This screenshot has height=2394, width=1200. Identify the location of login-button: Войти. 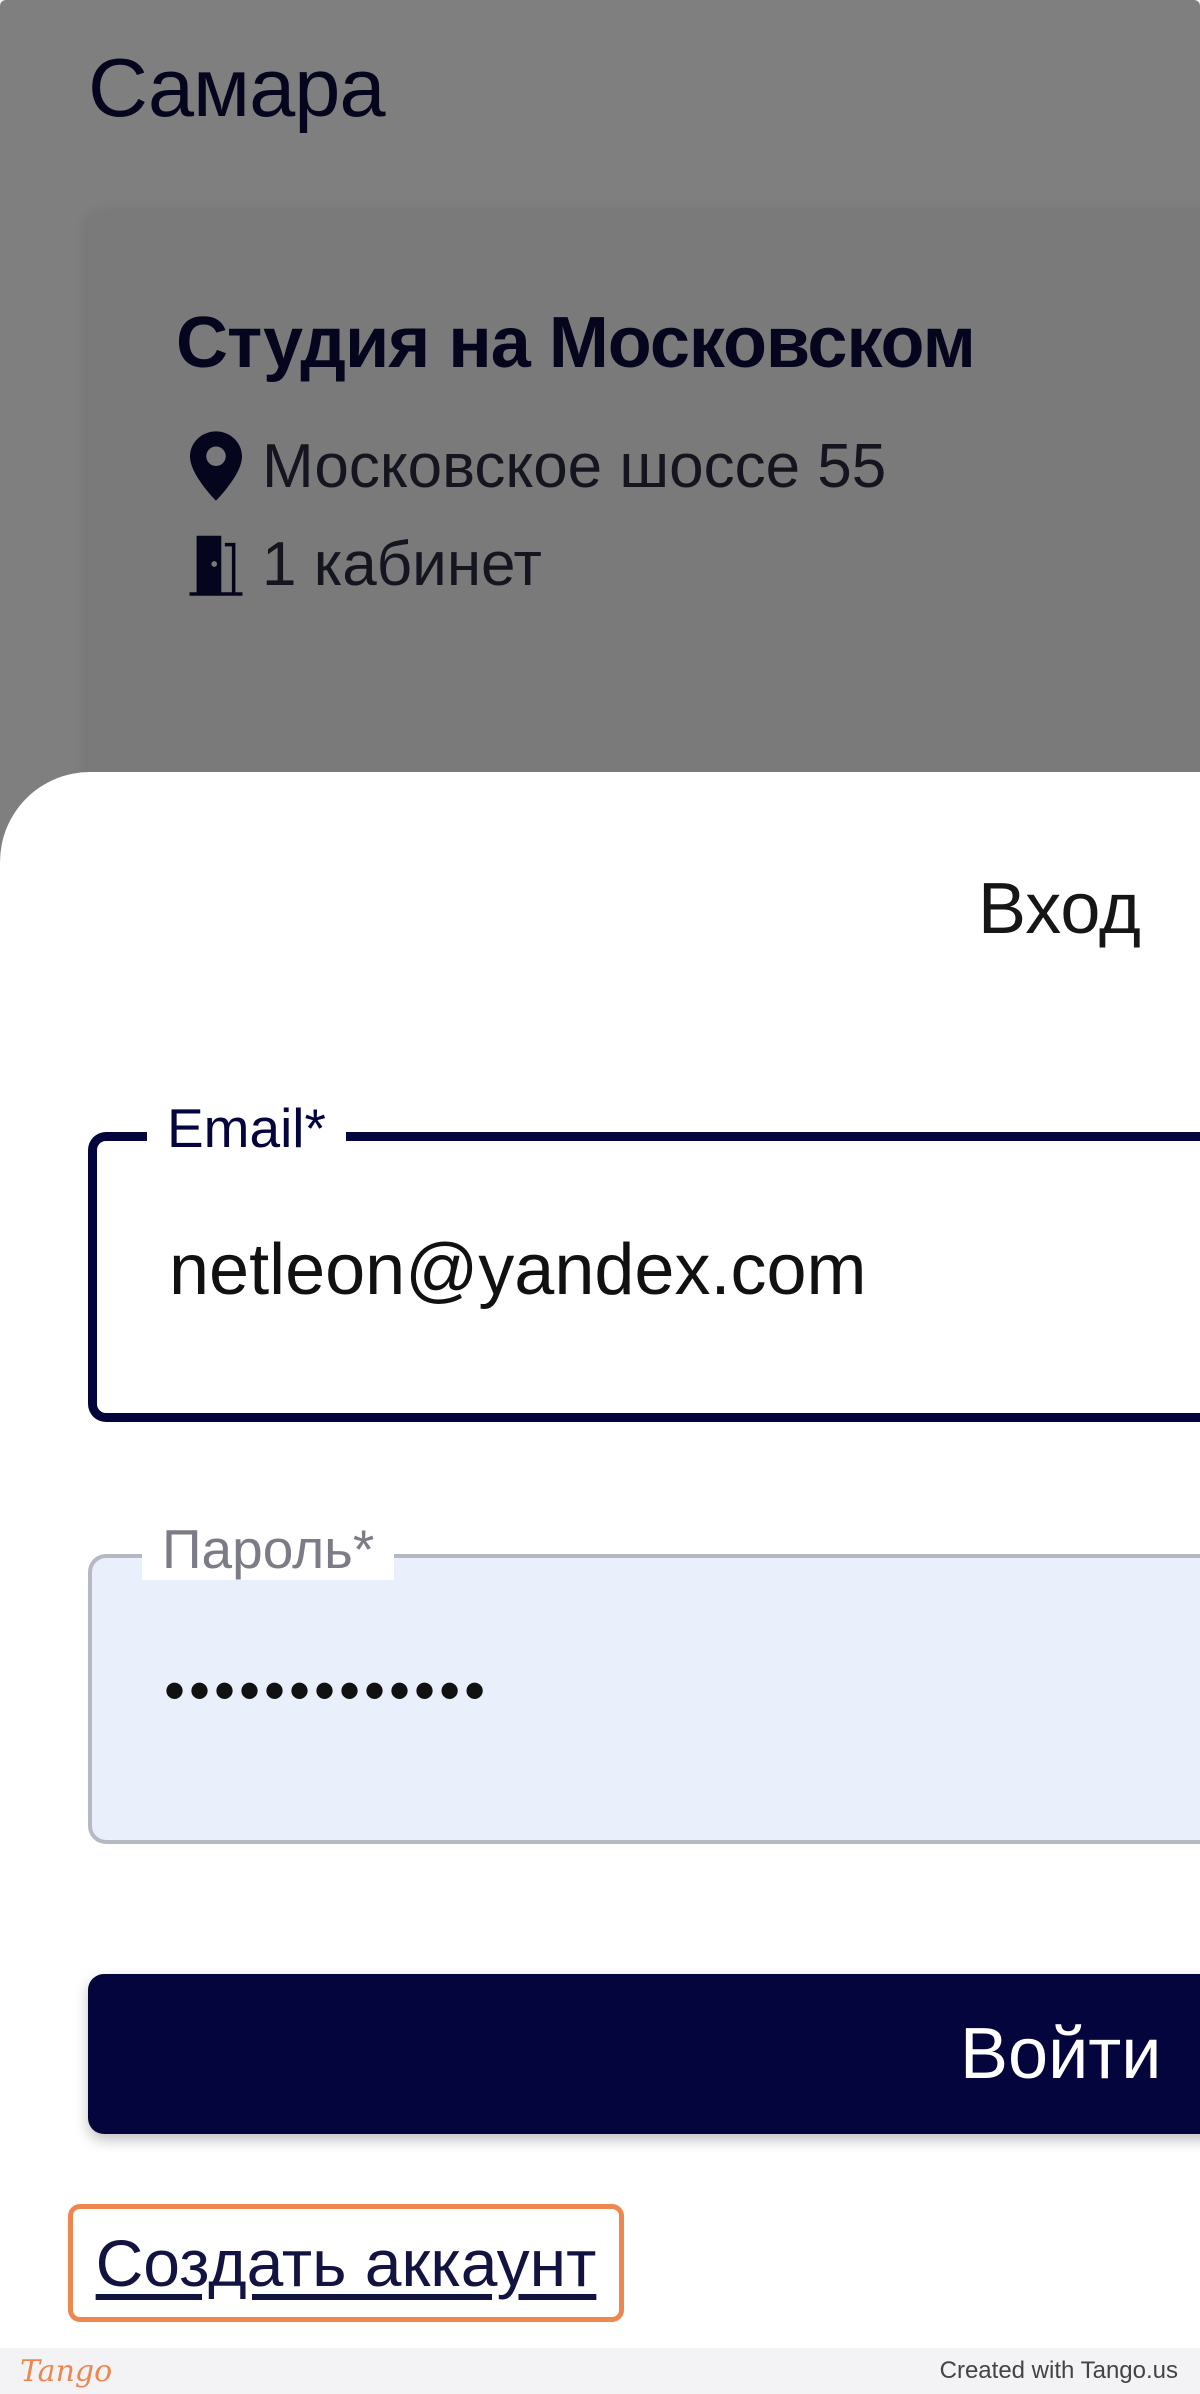
(644, 2054).